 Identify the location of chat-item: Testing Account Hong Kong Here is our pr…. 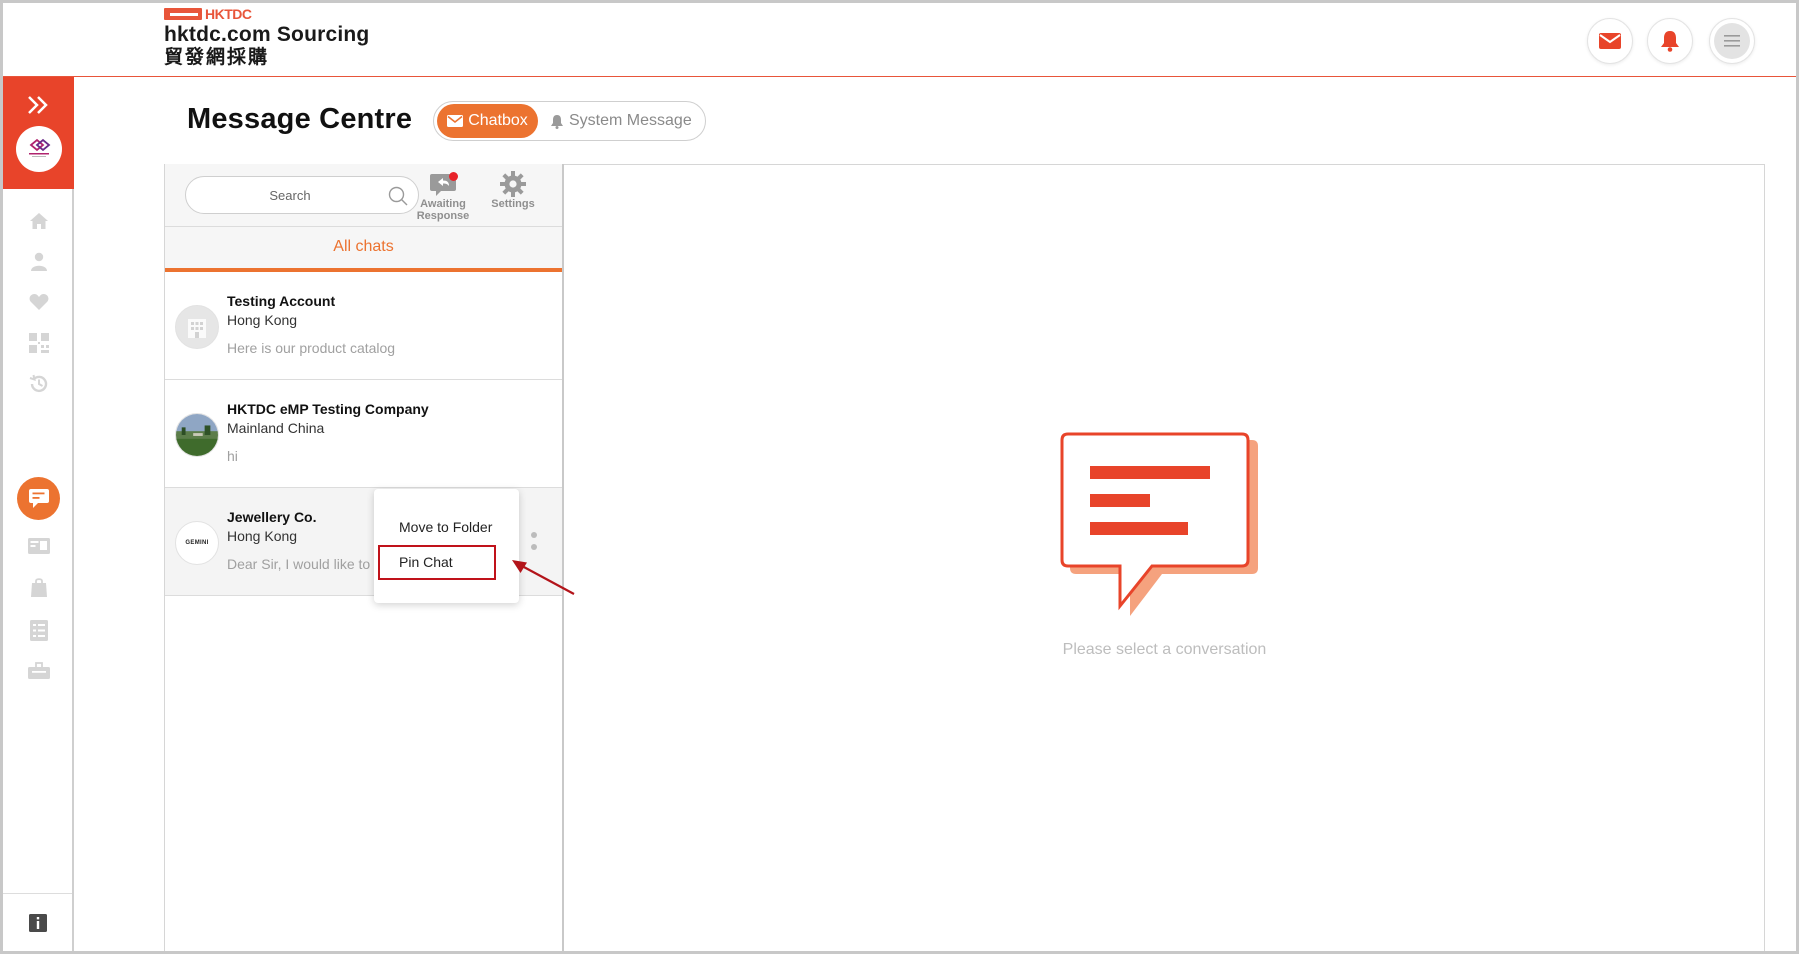
(363, 326).